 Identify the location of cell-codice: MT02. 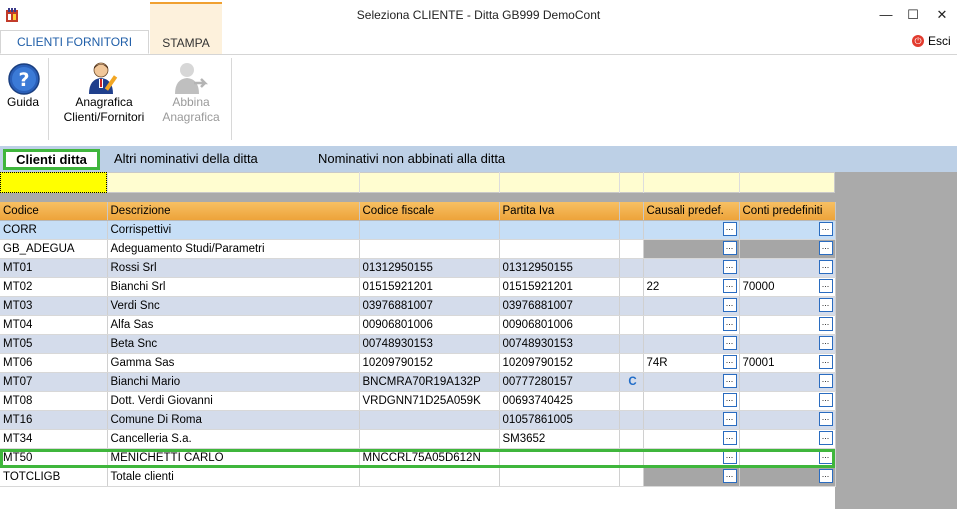
(54, 287).